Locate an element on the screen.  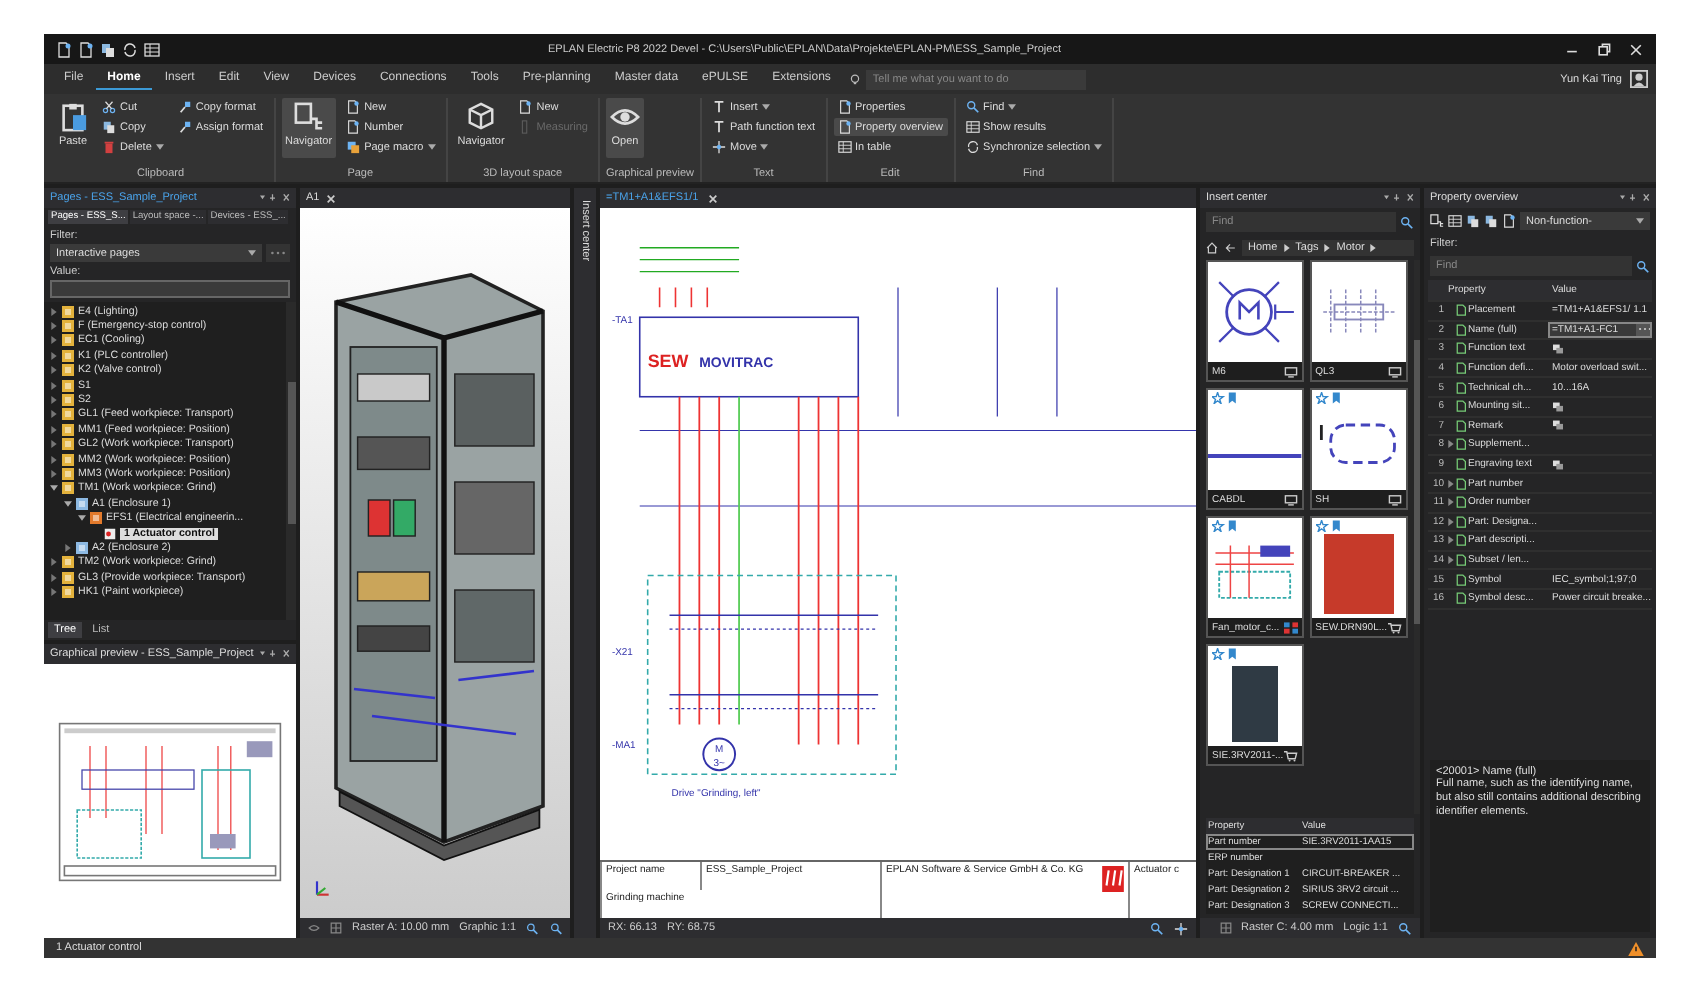
ellipsis-icon is located at coordinates (278, 253).